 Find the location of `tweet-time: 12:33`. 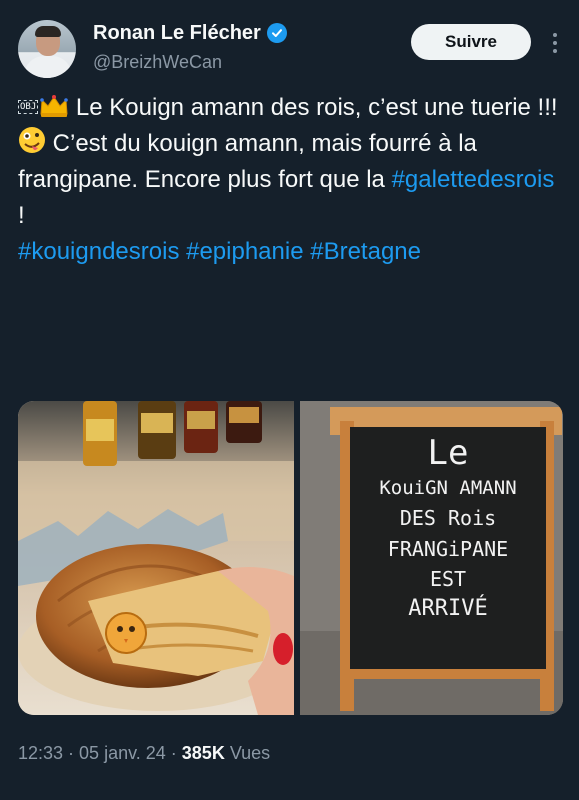

tweet-time: 12:33 is located at coordinates (40, 753).